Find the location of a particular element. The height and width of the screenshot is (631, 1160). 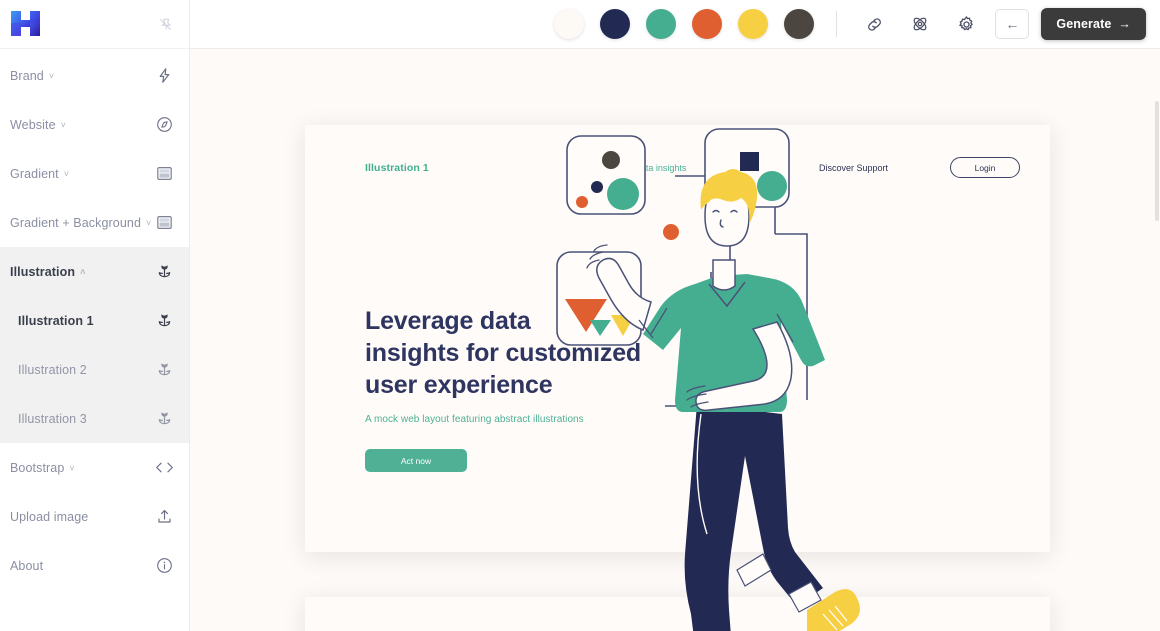

gradient-icon is located at coordinates (164, 174).